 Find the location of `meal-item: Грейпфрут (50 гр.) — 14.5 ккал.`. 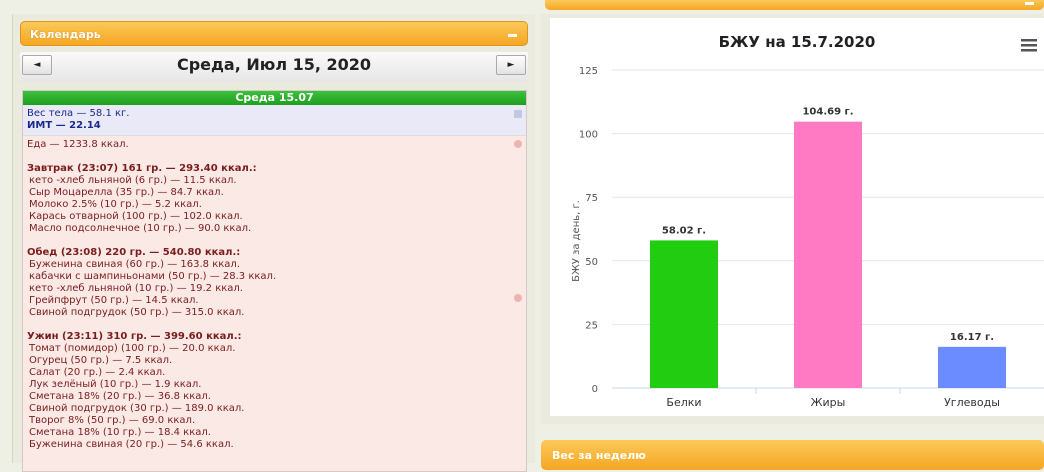

meal-item: Грейпфрут (50 гр.) — 14.5 ккал. is located at coordinates (114, 300).